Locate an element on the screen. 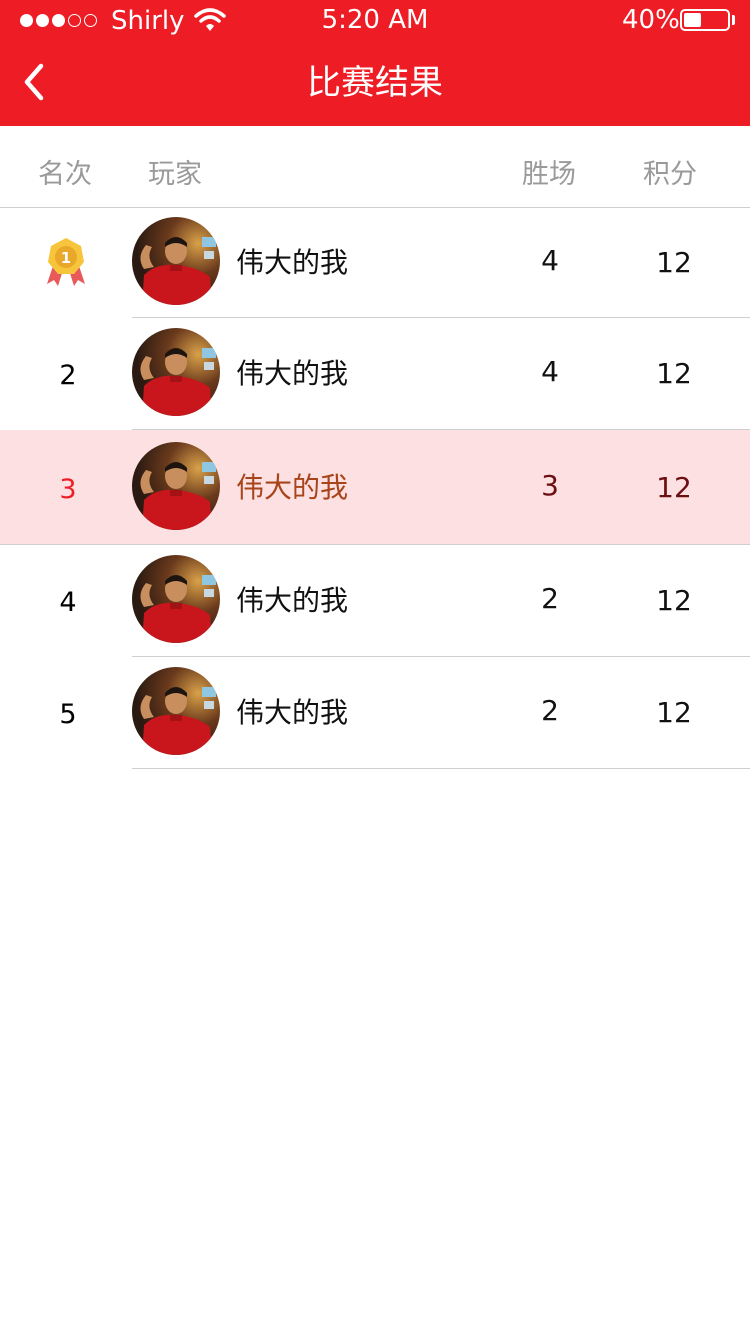  rank-number: 2 is located at coordinates (68, 375).